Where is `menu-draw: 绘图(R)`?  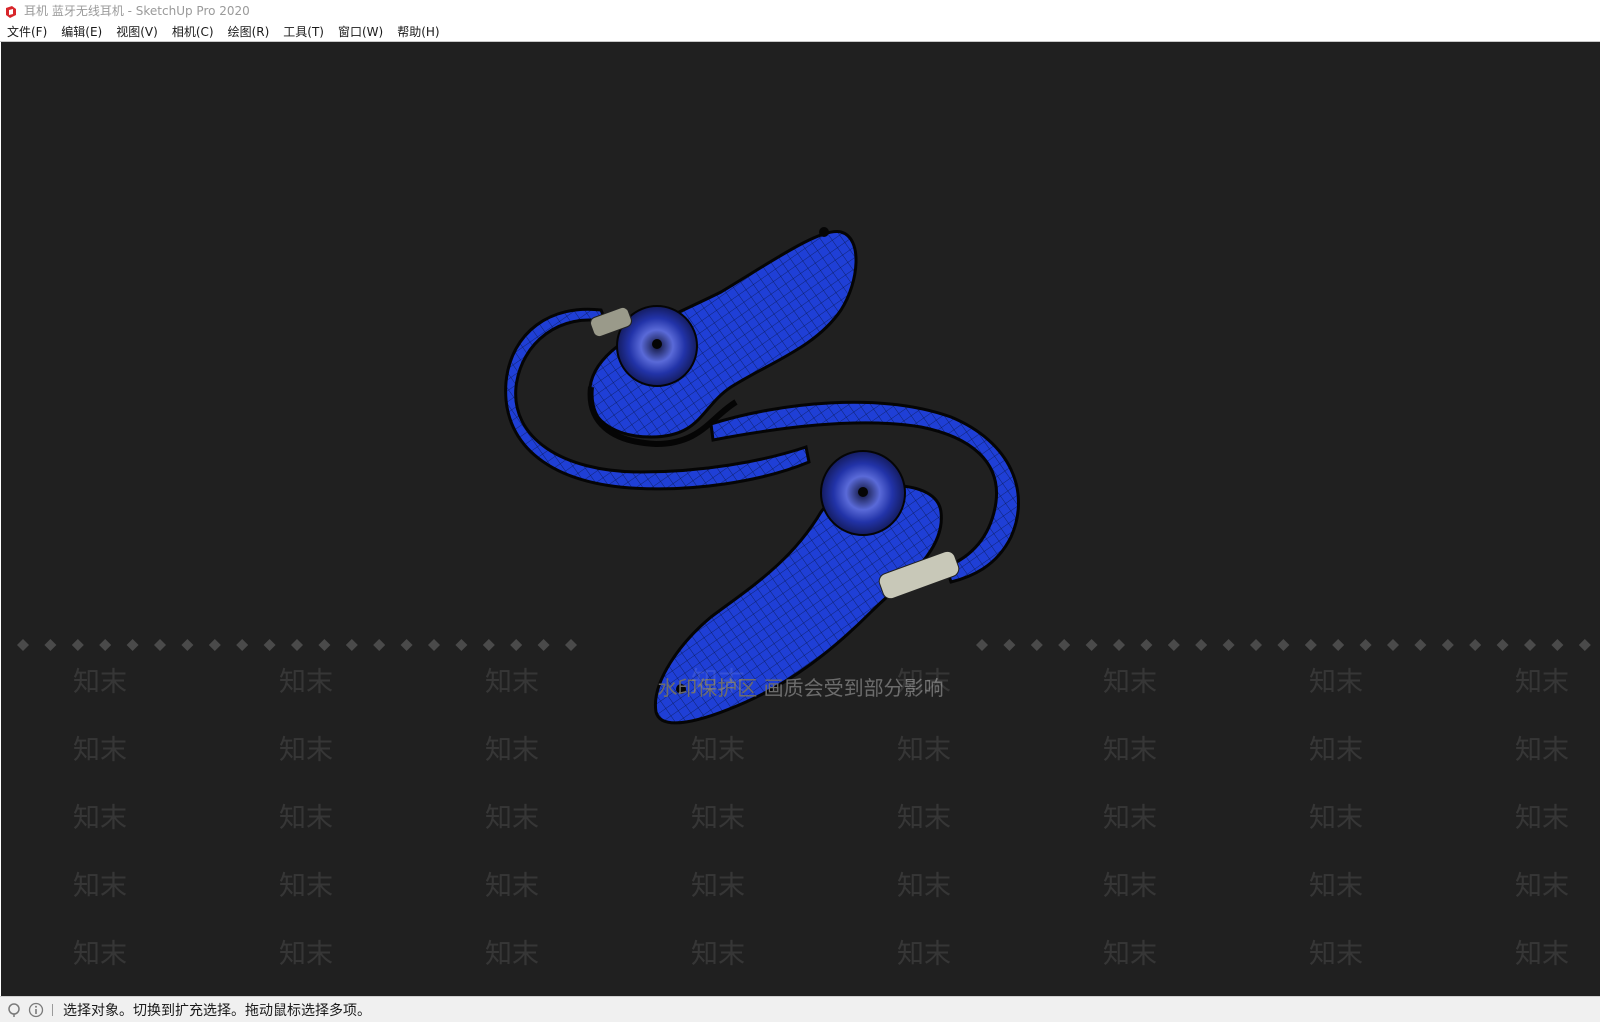
menu-draw: 绘图(R) is located at coordinates (249, 31).